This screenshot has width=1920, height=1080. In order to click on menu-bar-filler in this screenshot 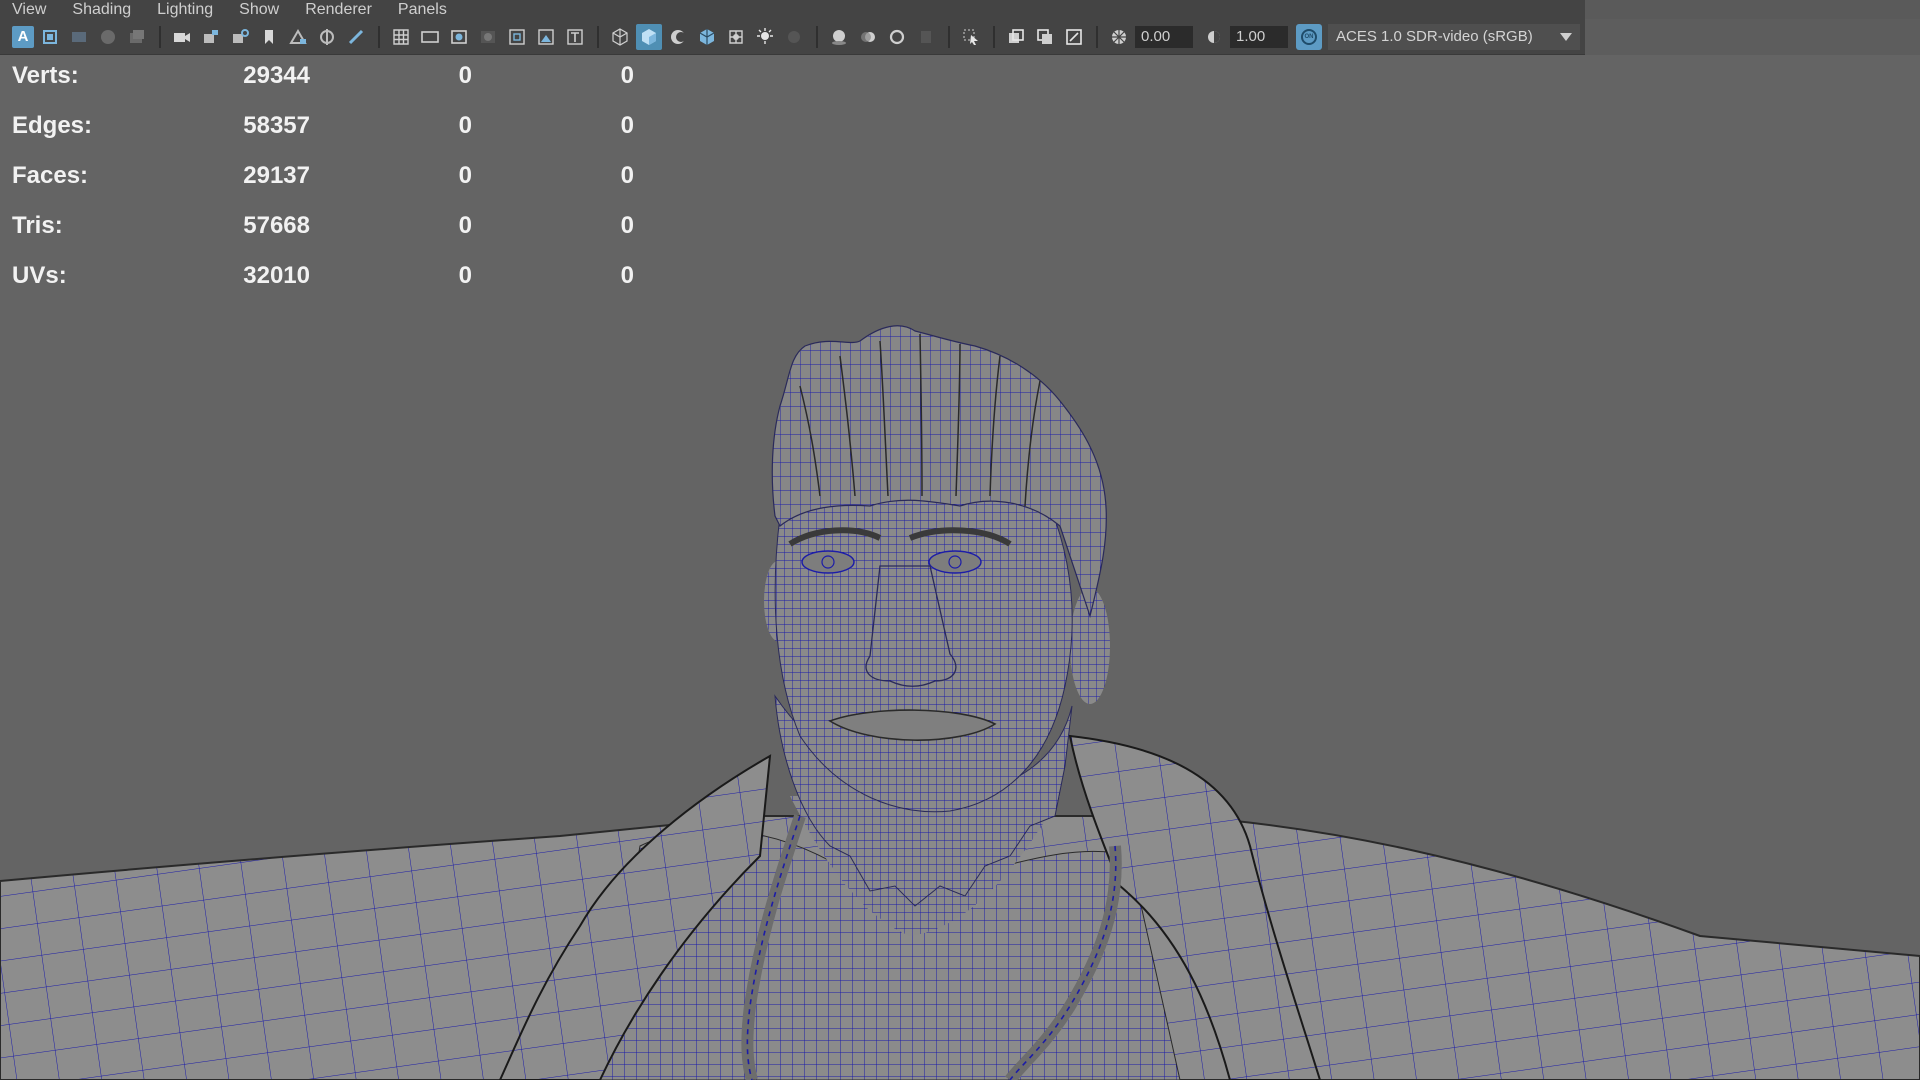, I will do `click(1752, 9)`.